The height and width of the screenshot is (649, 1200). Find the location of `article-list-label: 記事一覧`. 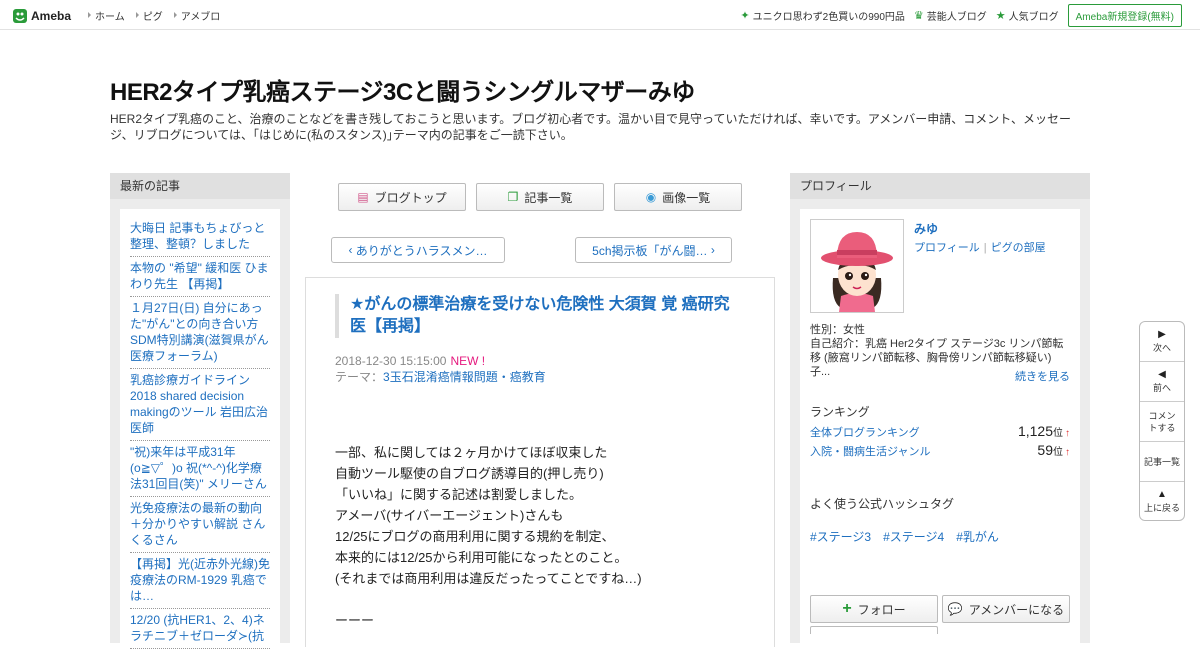

article-list-label: 記事一覧 is located at coordinates (548, 197).